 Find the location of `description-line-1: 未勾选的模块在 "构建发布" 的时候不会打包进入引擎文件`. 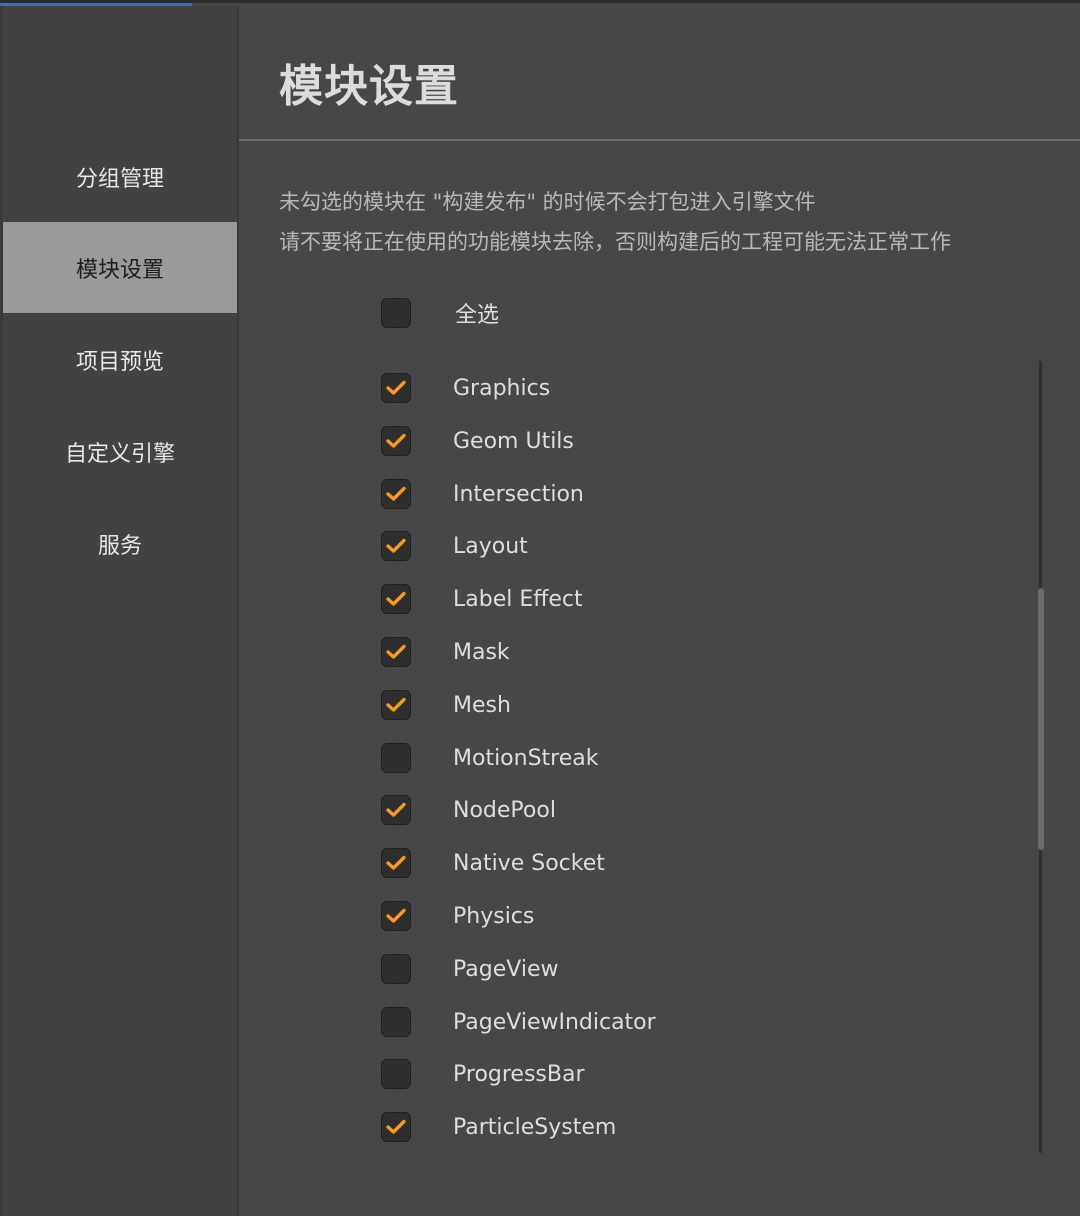

description-line-1: 未勾选的模块在 "构建发布" 的时候不会打包进入引擎文件 is located at coordinates (547, 202).